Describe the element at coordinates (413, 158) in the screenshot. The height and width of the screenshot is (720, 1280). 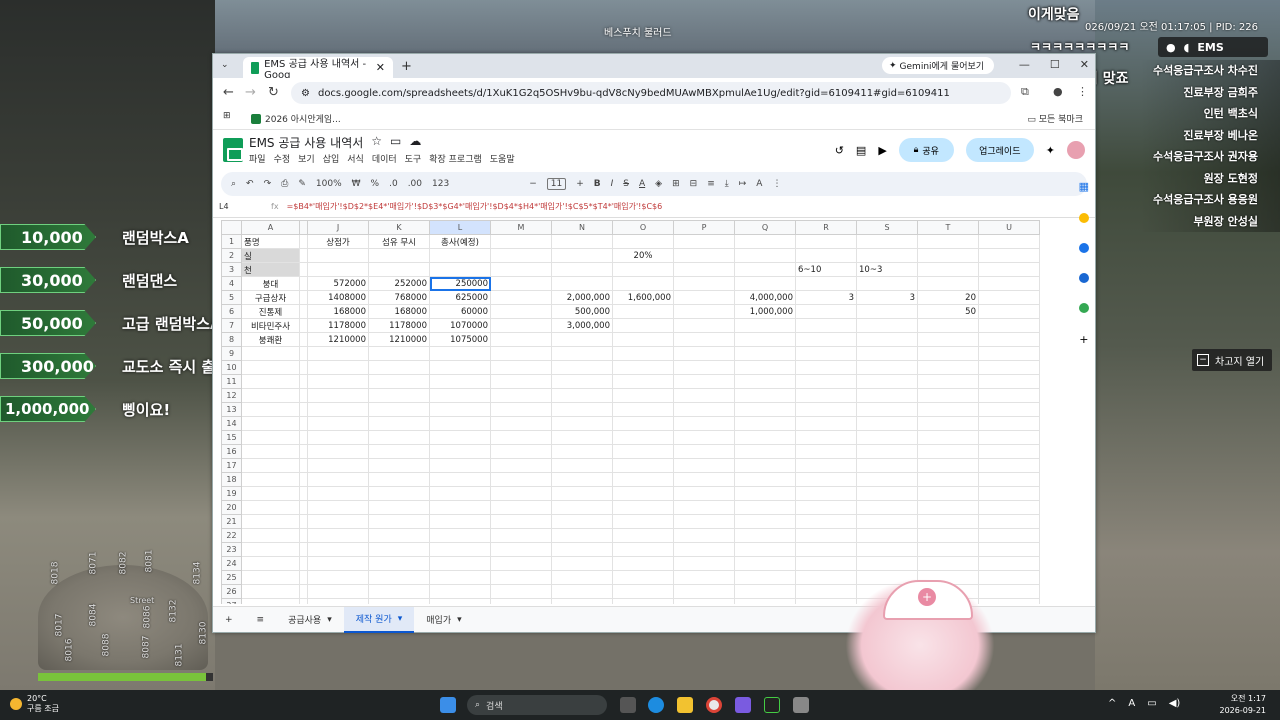
I see `menu-tools: 도구` at that location.